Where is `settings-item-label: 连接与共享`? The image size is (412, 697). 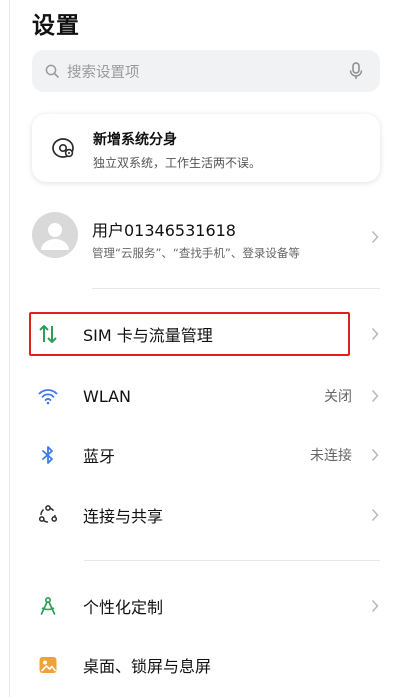 settings-item-label: 连接与共享 is located at coordinates (123, 516).